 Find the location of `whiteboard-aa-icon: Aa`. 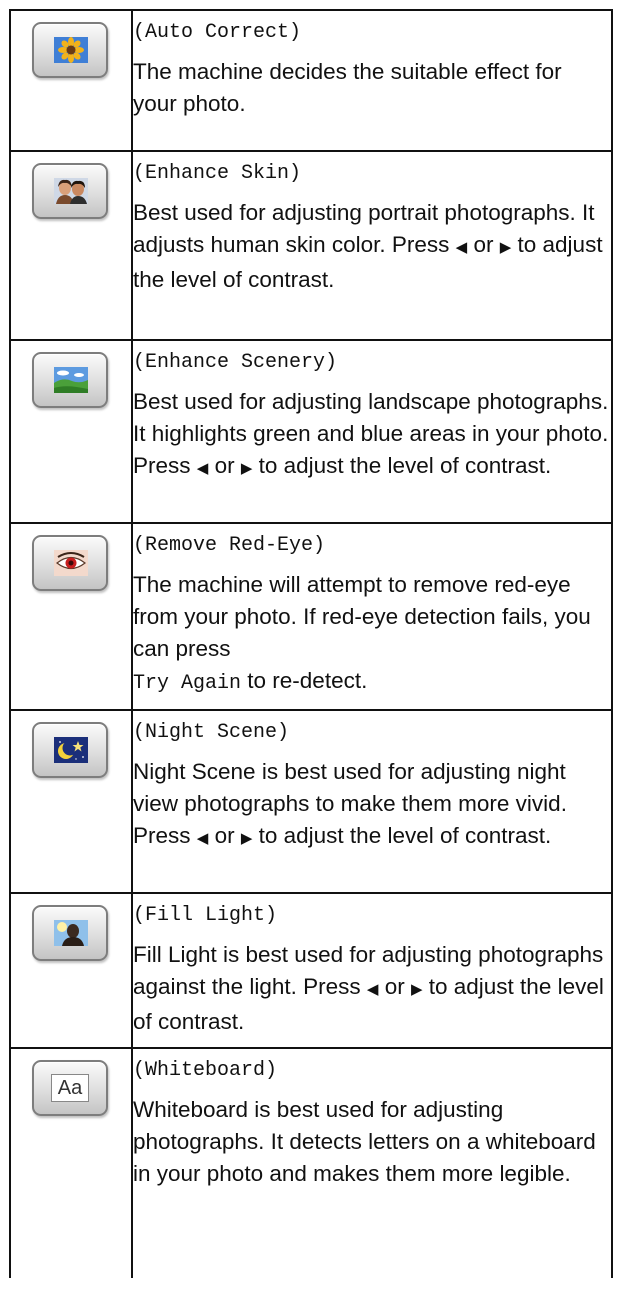

whiteboard-aa-icon: Aa is located at coordinates (70, 1088).